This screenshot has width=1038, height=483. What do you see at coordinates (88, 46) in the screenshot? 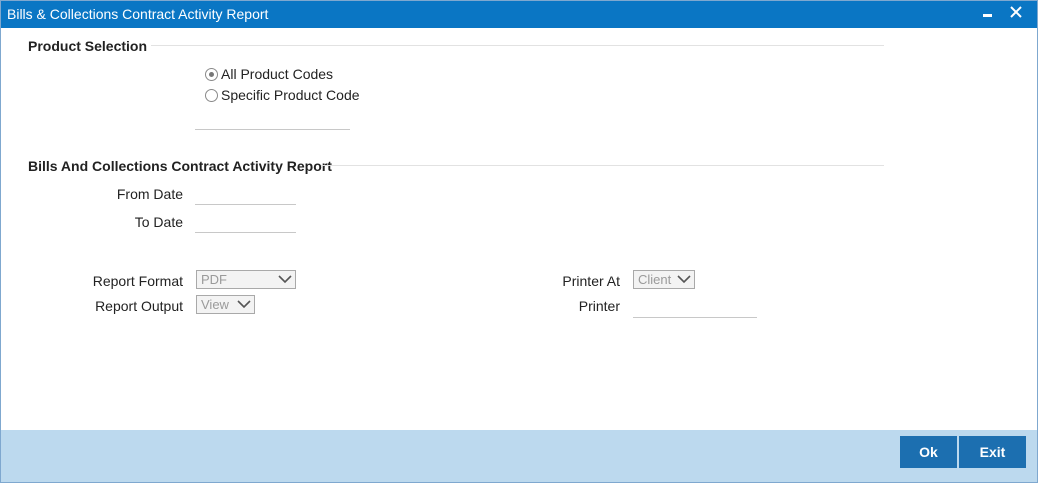
I see `product-selection-heading: Product Selection` at bounding box center [88, 46].